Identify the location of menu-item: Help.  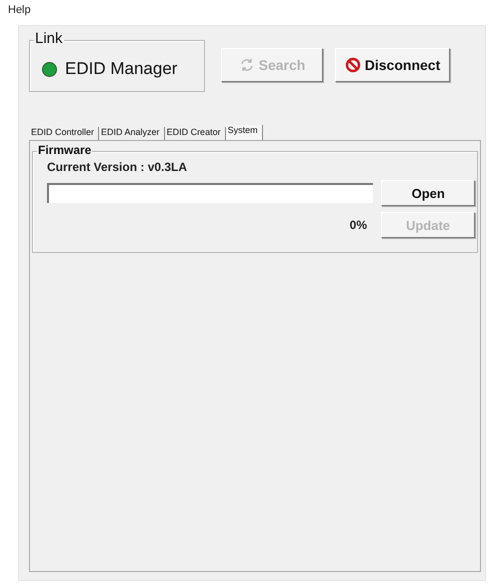
(19, 10).